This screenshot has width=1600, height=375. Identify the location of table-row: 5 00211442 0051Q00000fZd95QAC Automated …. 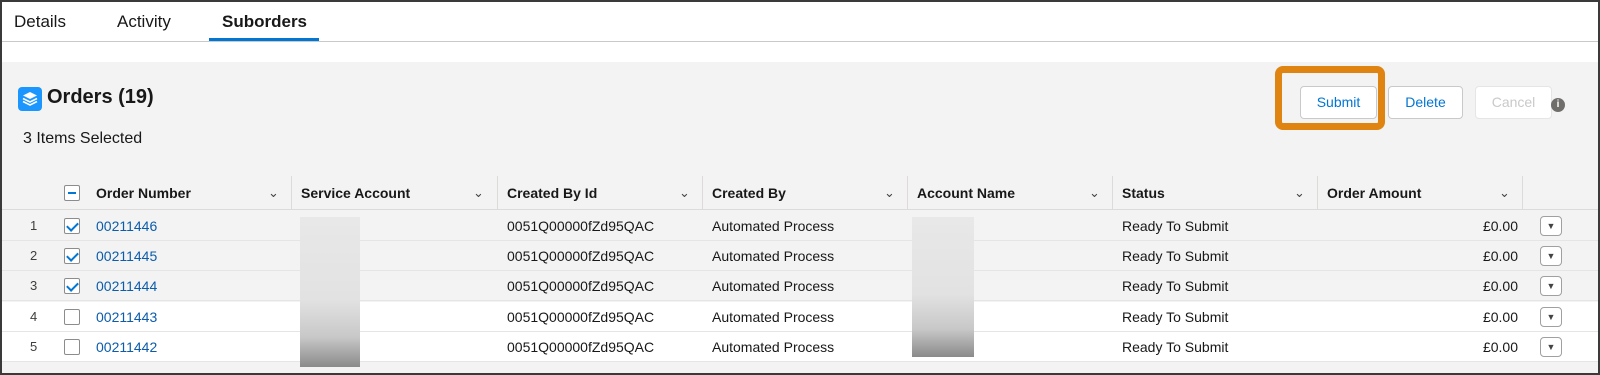
(800, 347).